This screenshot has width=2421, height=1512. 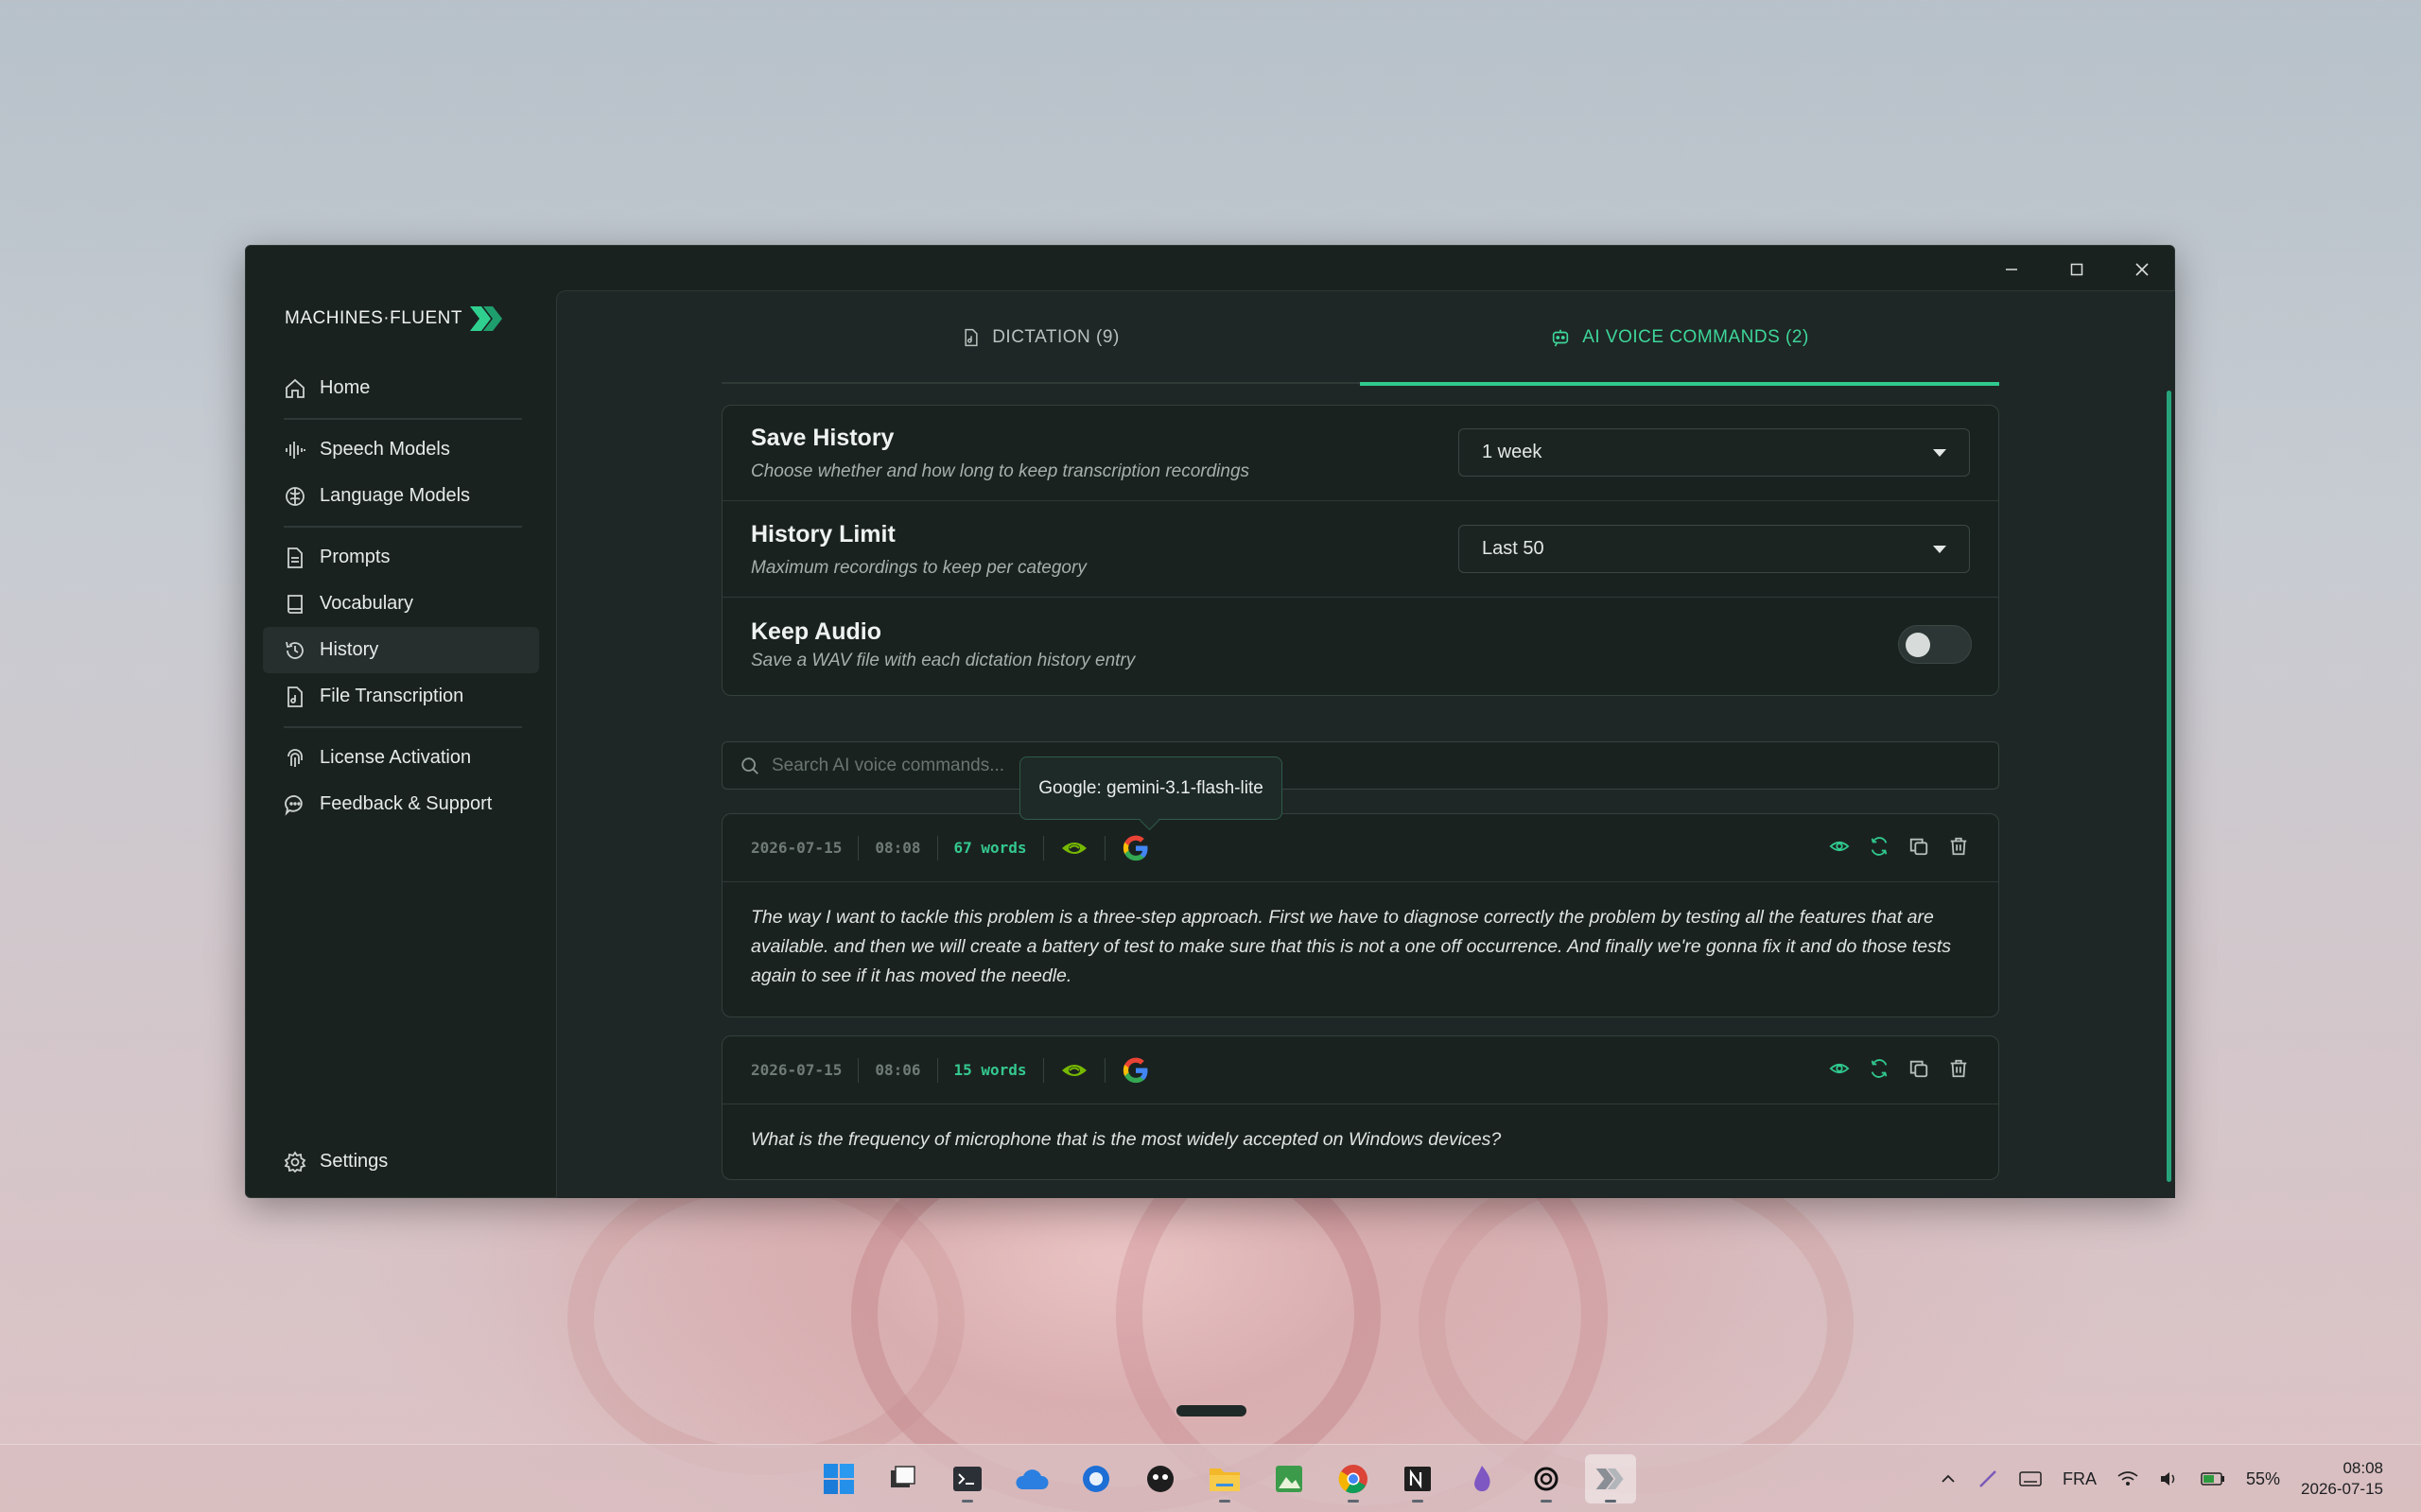 I want to click on recording-indicator-pill, so click(x=1211, y=1410).